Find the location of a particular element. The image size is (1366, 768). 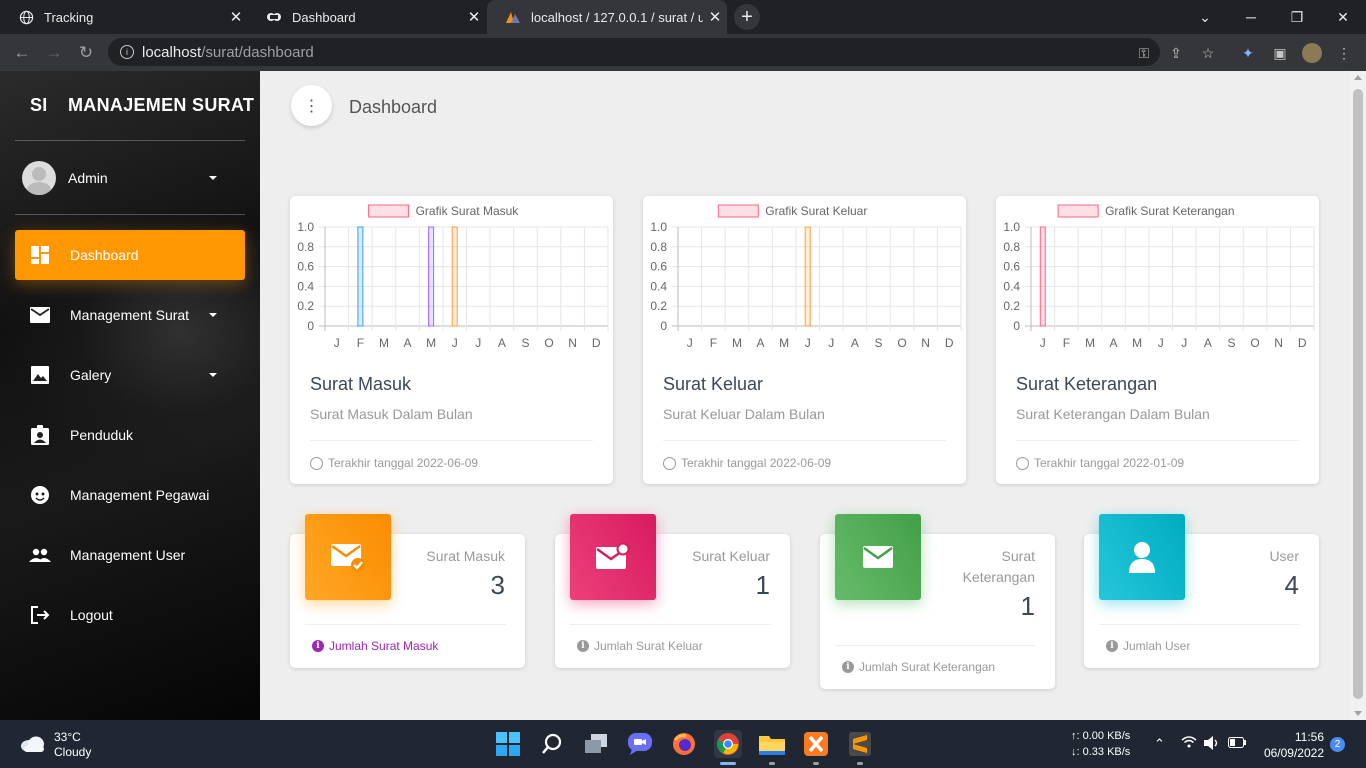

date-text: 06/09/2022 is located at coordinates (1293, 753).